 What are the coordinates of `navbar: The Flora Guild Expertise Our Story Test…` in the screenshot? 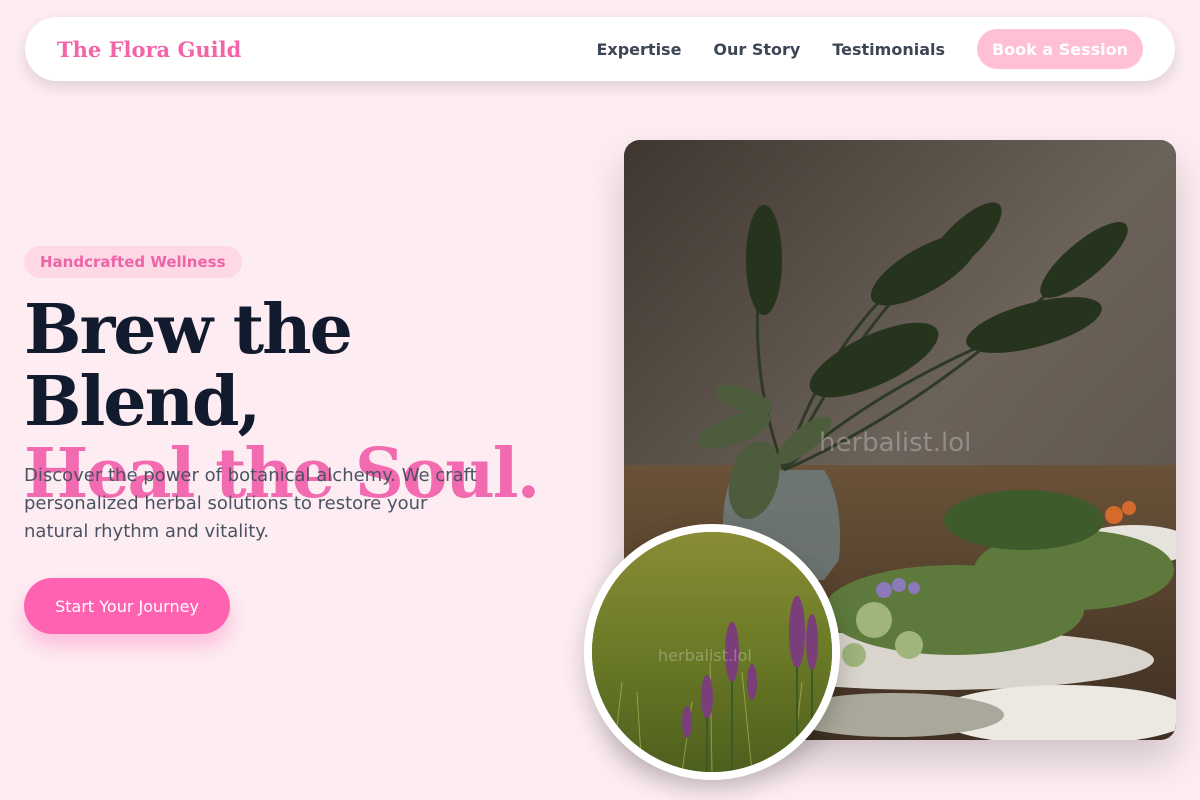 It's located at (600, 49).